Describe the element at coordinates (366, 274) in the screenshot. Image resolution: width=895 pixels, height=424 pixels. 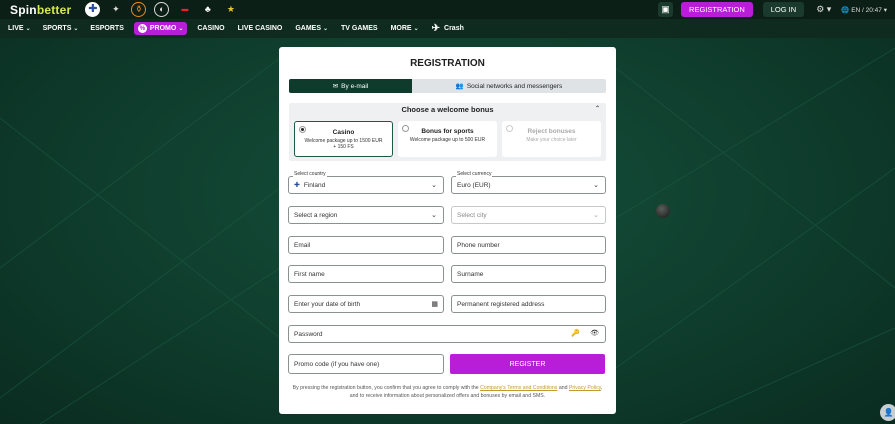
I see `first-name-field: First name` at that location.